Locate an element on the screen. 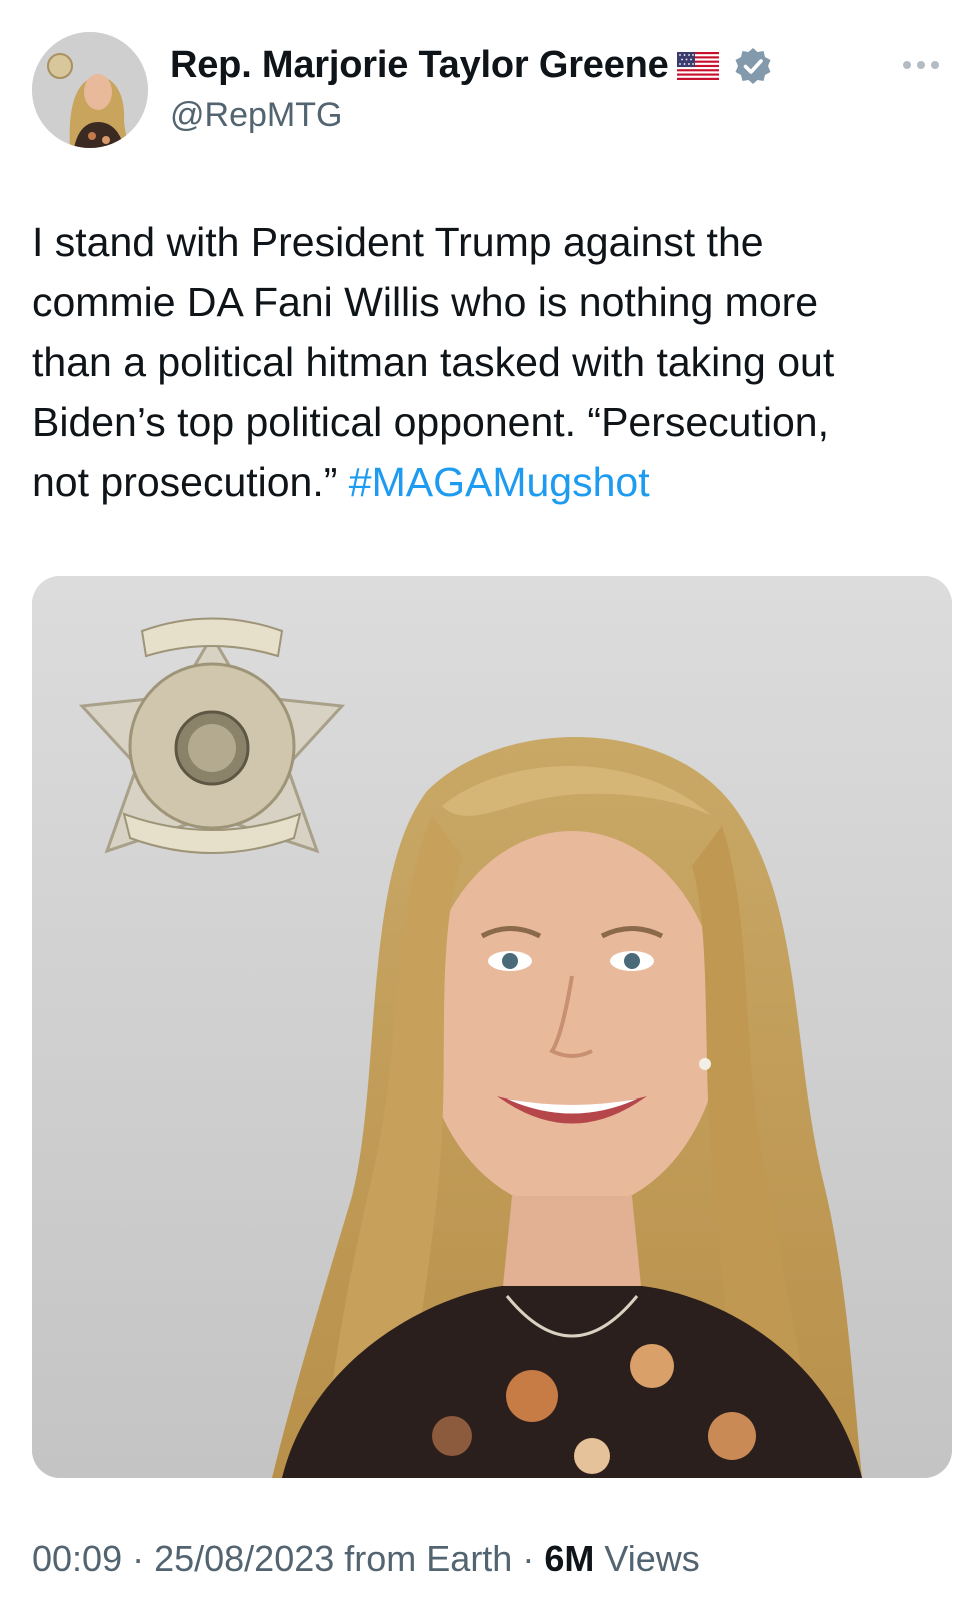  tweet-meta: 00:09 · 25/08/2023 from Earth · 6M Views is located at coordinates (366, 1559).